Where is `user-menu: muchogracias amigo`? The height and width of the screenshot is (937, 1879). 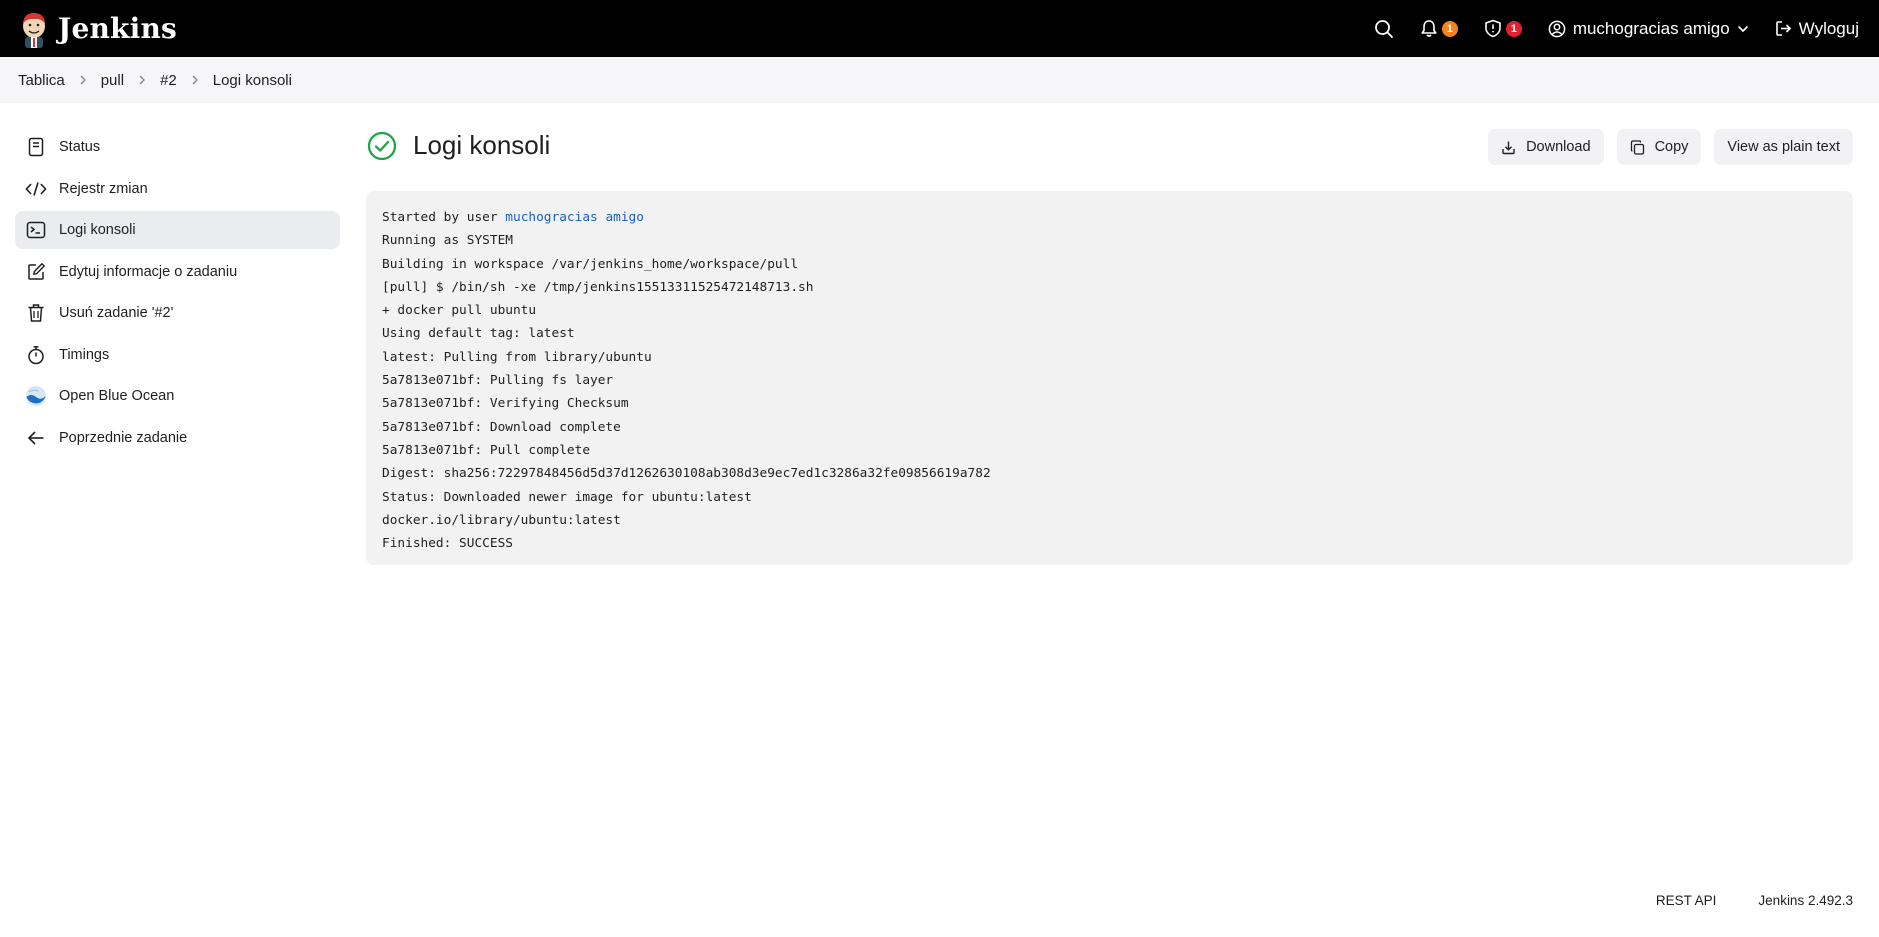 user-menu: muchogracias amigo is located at coordinates (1648, 29).